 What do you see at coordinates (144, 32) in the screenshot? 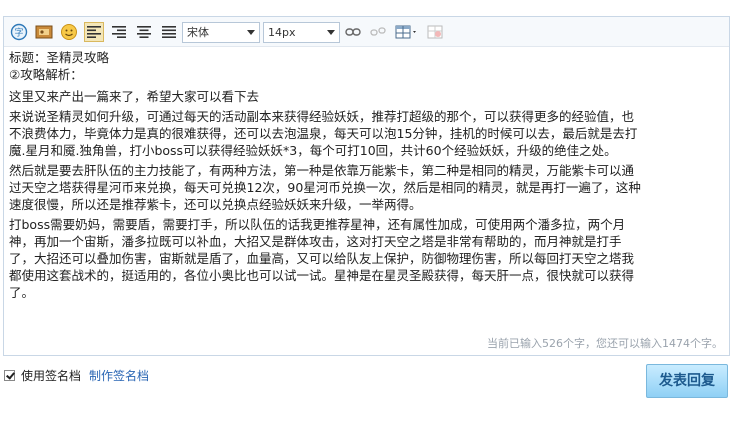
I see `align-center-icon` at bounding box center [144, 32].